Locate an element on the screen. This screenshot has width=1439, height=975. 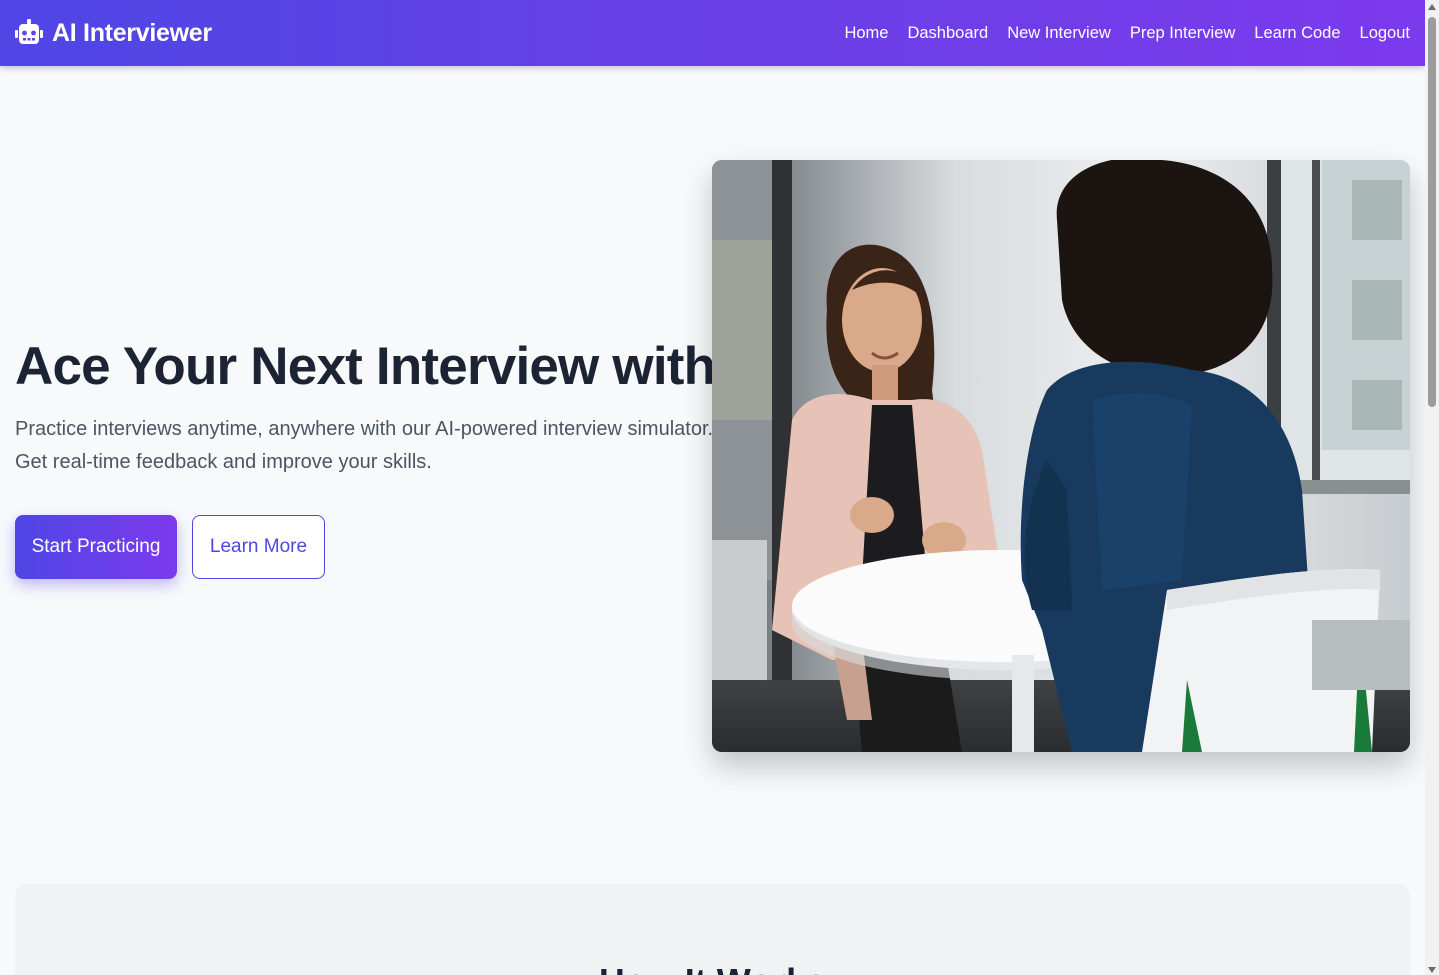
learn-more-button: Learn More is located at coordinates (258, 547).